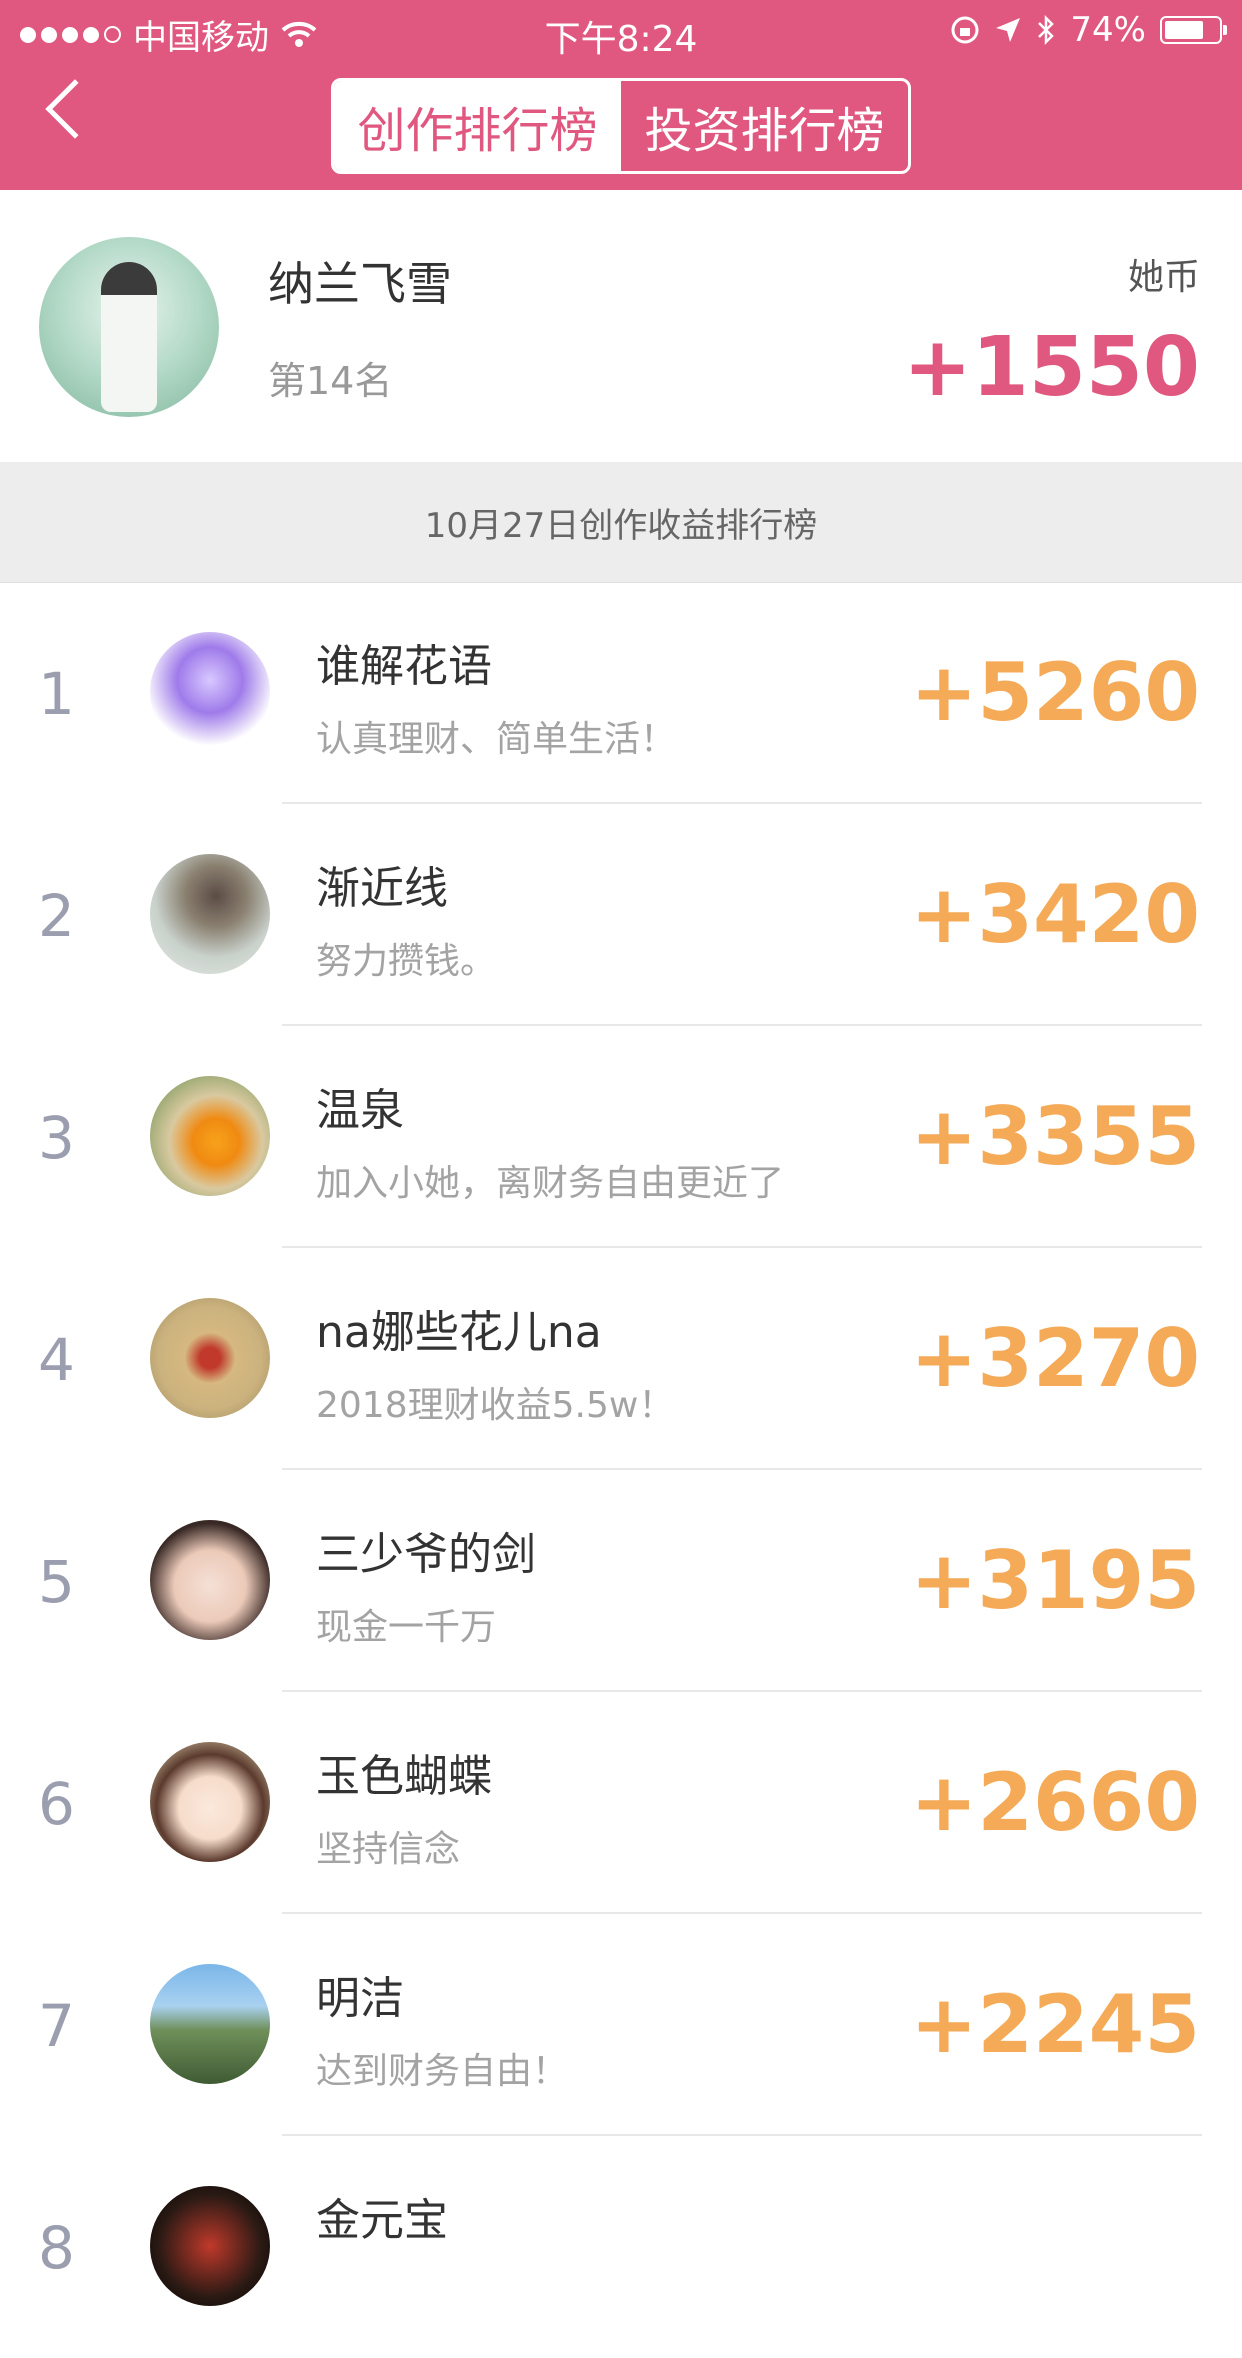 This screenshot has height=2358, width=1242. What do you see at coordinates (56, 694) in the screenshot?
I see `rank-number: 1` at bounding box center [56, 694].